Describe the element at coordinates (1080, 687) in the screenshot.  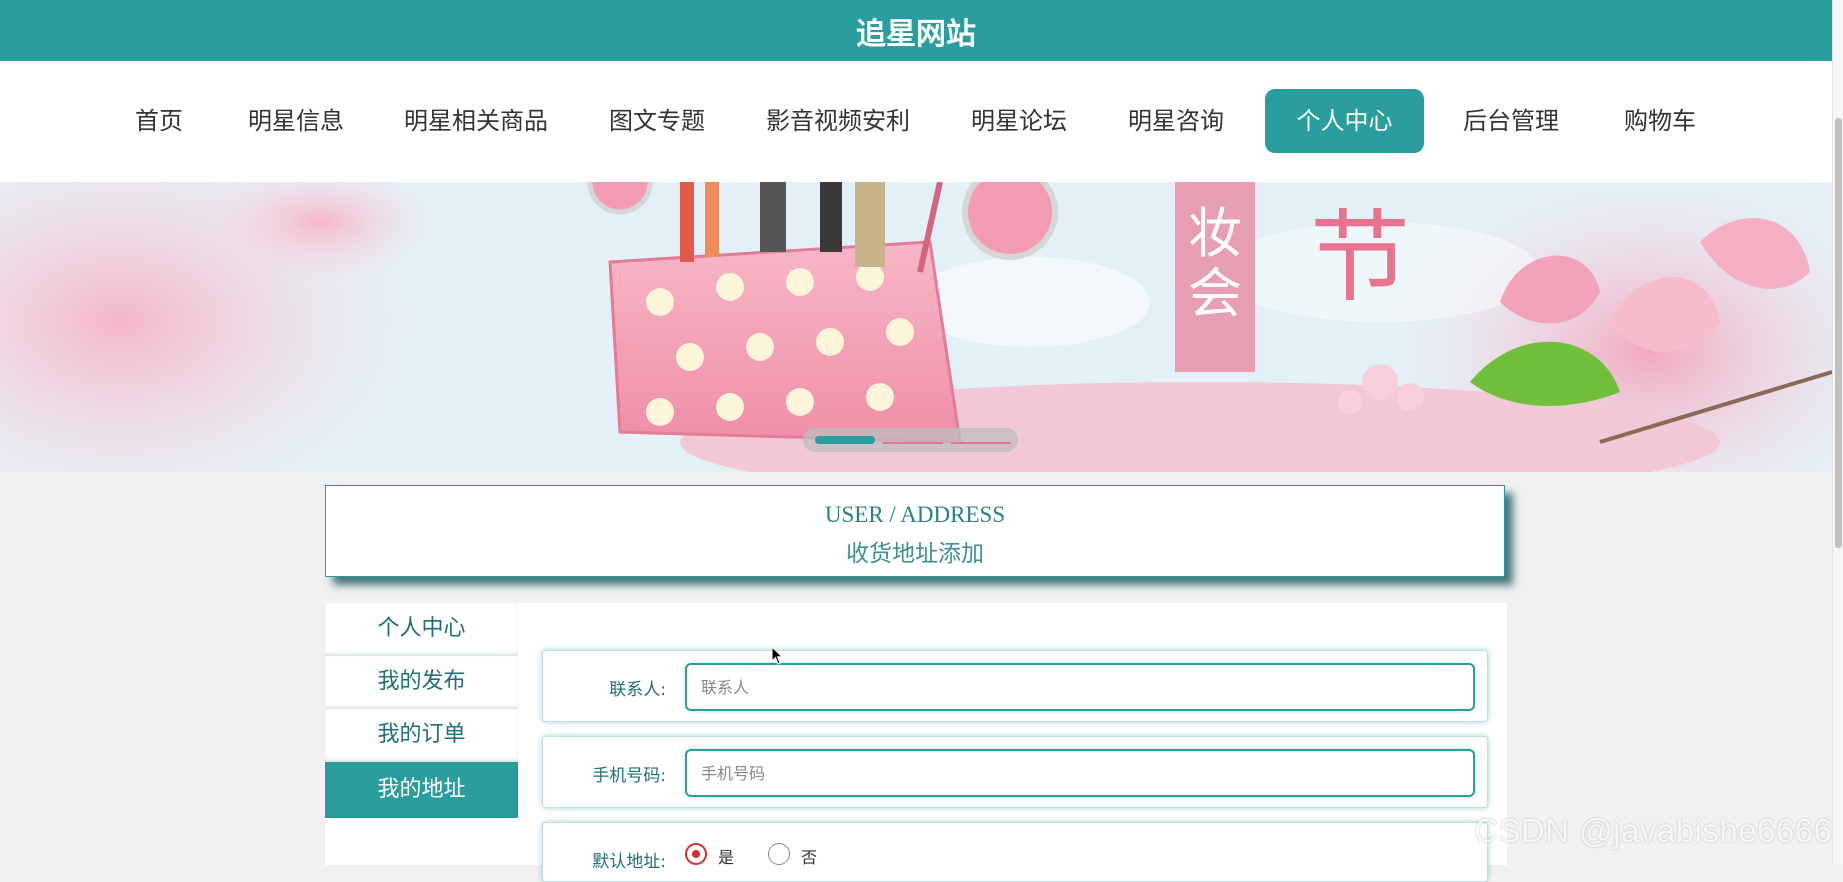
I see `contact-input` at that location.